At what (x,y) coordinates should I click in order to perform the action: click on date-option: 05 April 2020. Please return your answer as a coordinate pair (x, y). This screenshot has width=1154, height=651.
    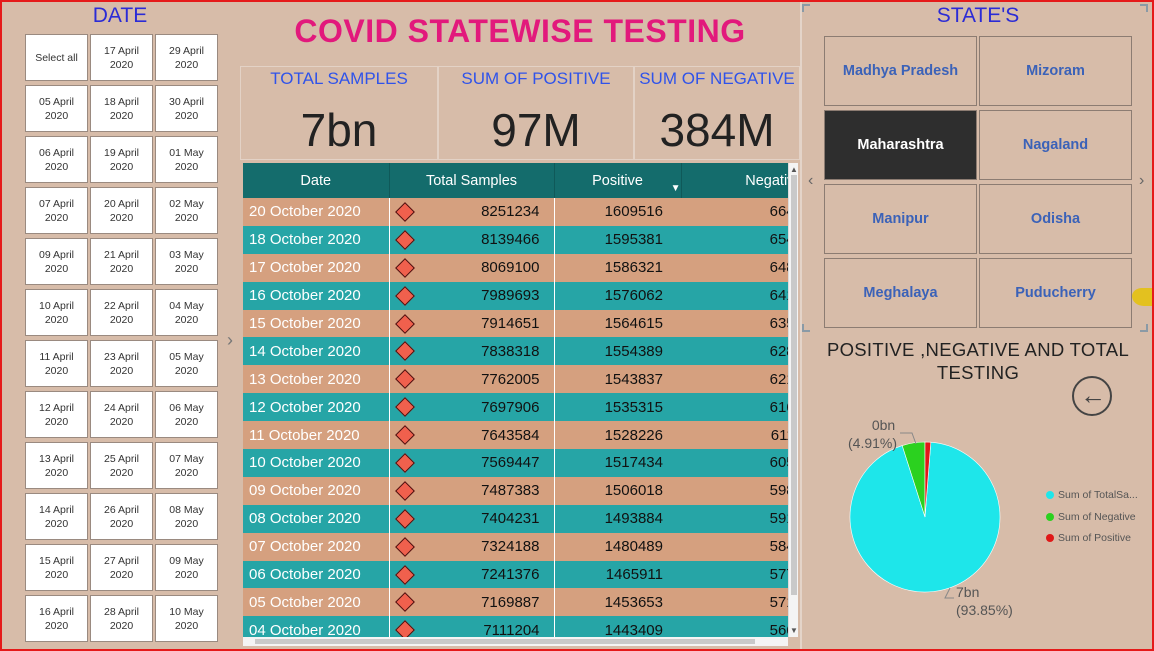
    Looking at the image, I should click on (56, 108).